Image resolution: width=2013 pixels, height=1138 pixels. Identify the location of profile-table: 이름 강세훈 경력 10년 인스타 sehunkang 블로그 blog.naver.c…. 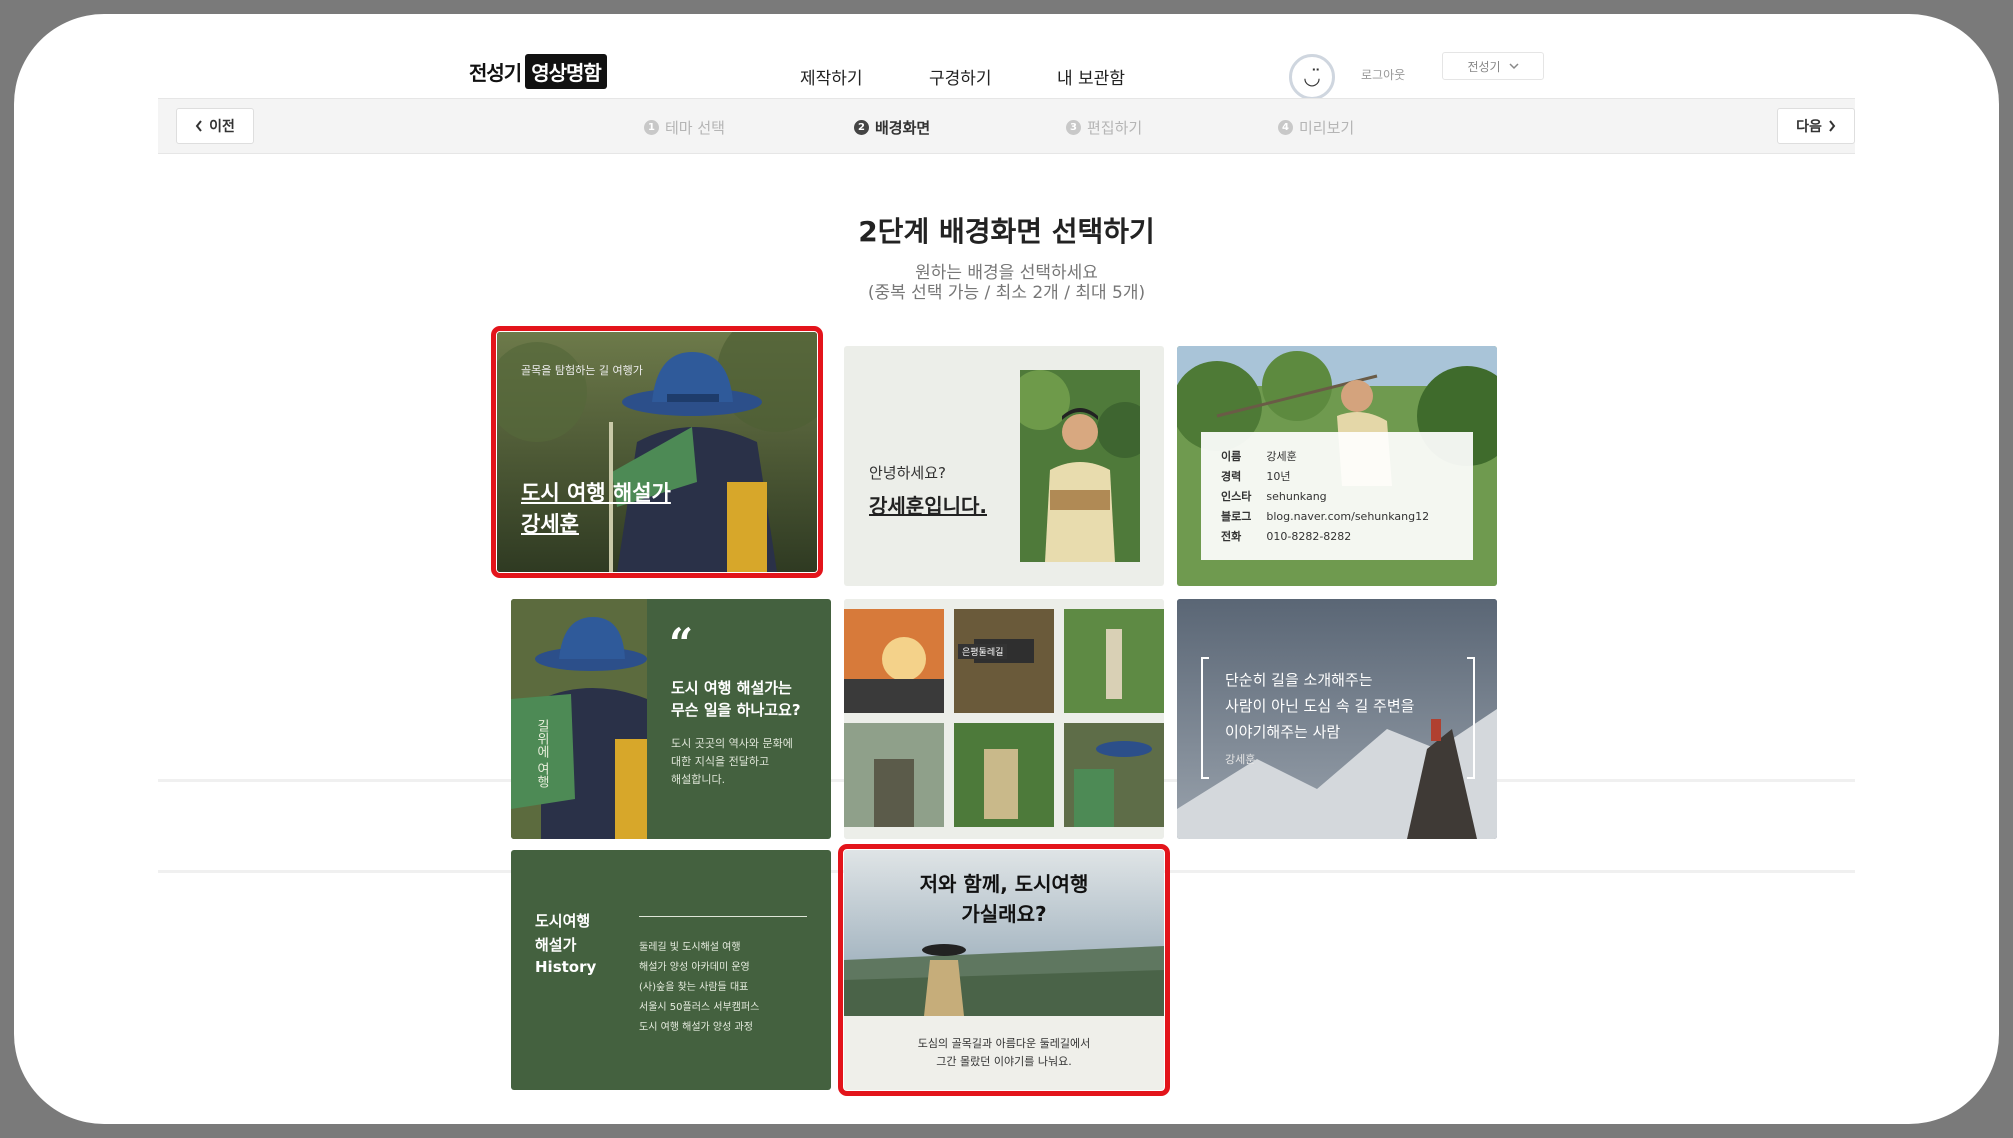
(1325, 496).